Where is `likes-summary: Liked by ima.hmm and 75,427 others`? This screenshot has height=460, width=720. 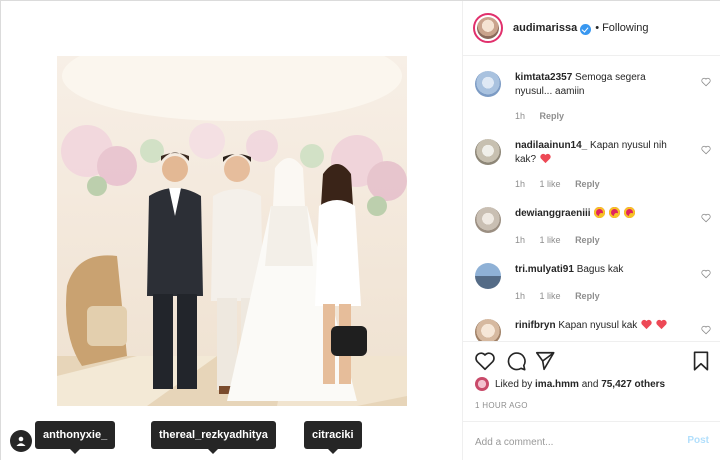 likes-summary: Liked by ima.hmm and 75,427 others is located at coordinates (570, 384).